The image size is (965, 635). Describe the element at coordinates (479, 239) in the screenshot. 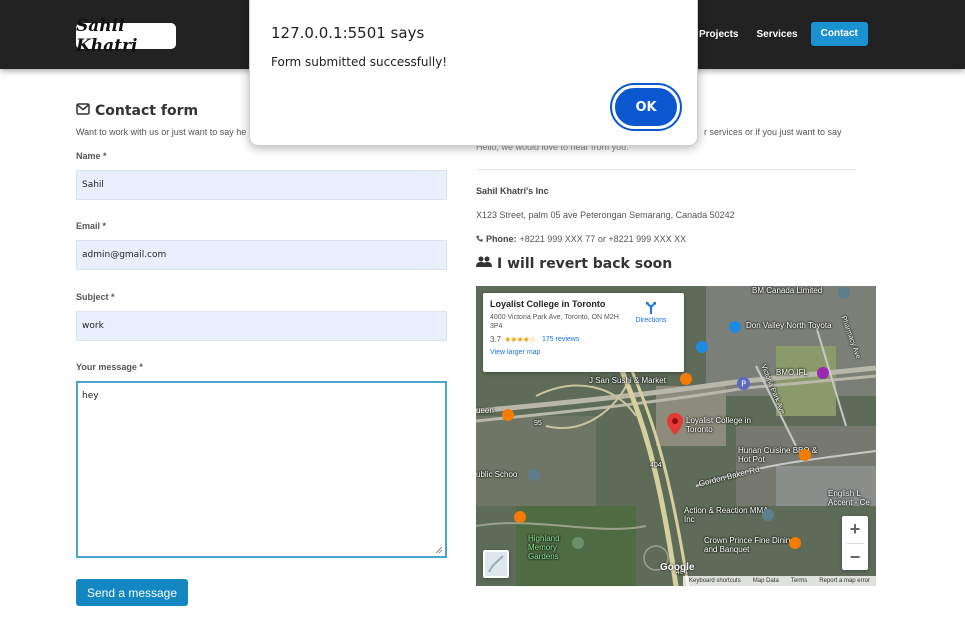

I see `phone-icon` at that location.